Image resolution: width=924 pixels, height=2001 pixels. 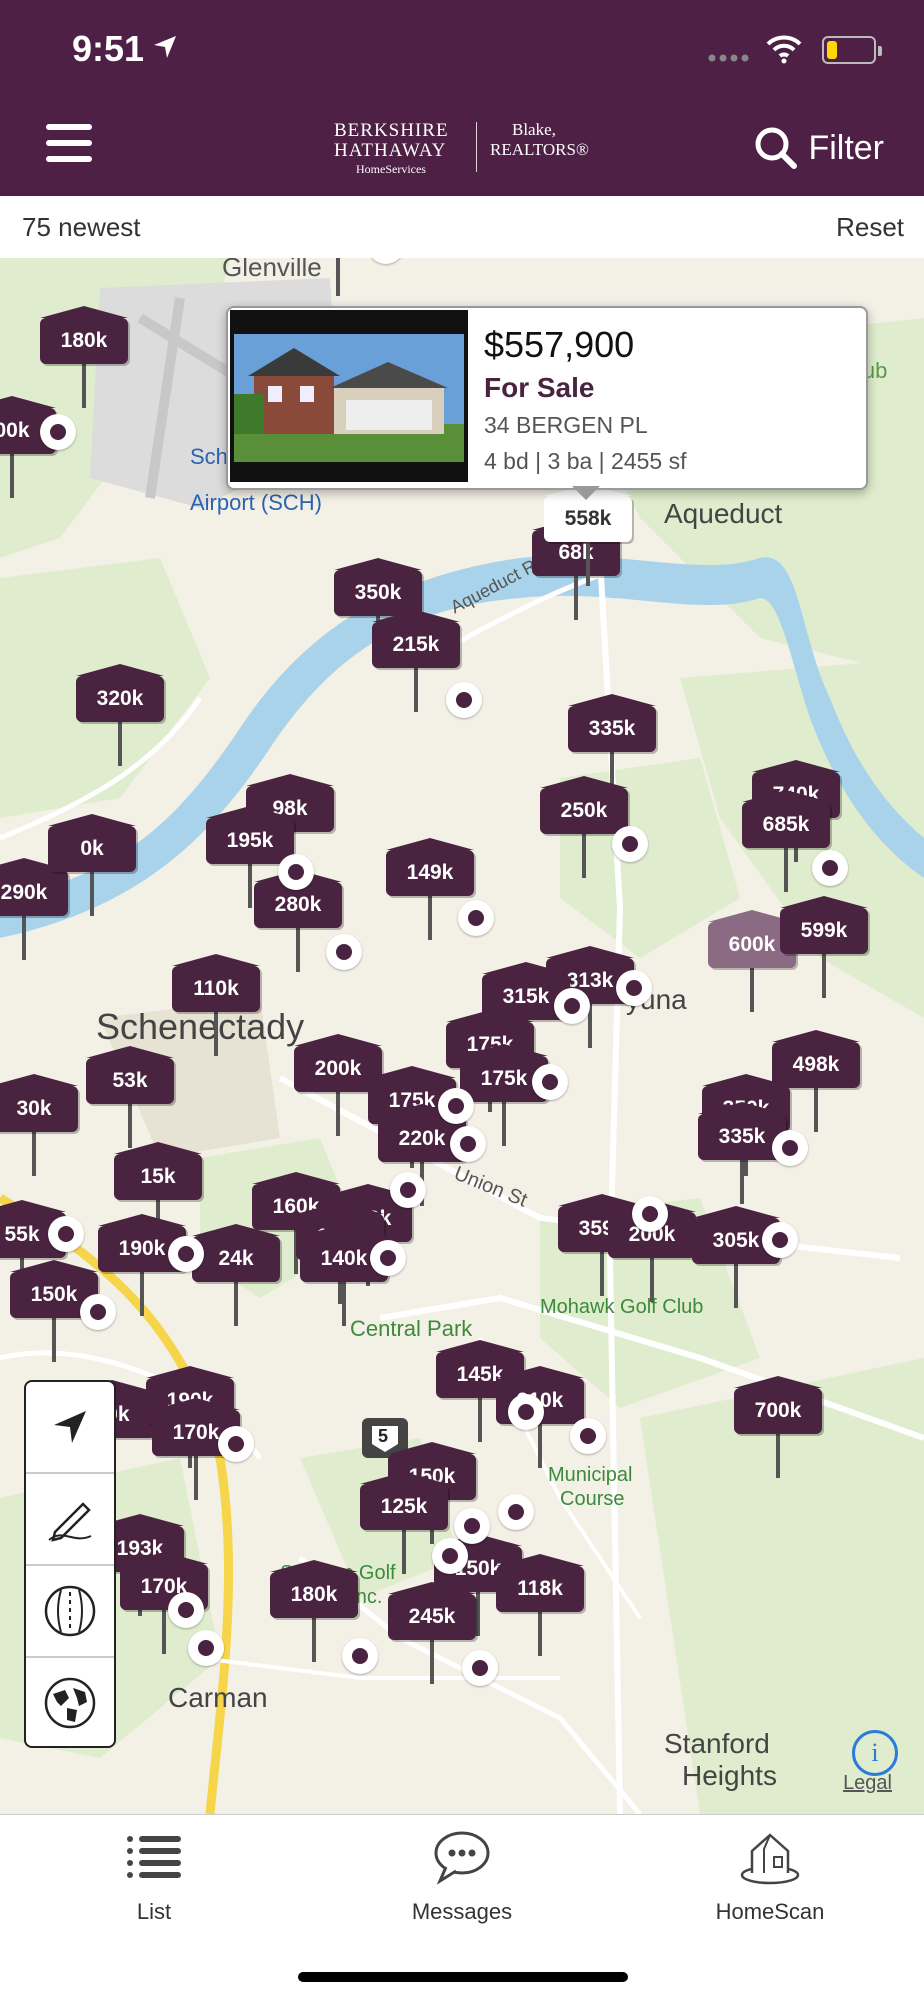 I want to click on map-label-sch: Sch, so click(x=209, y=456).